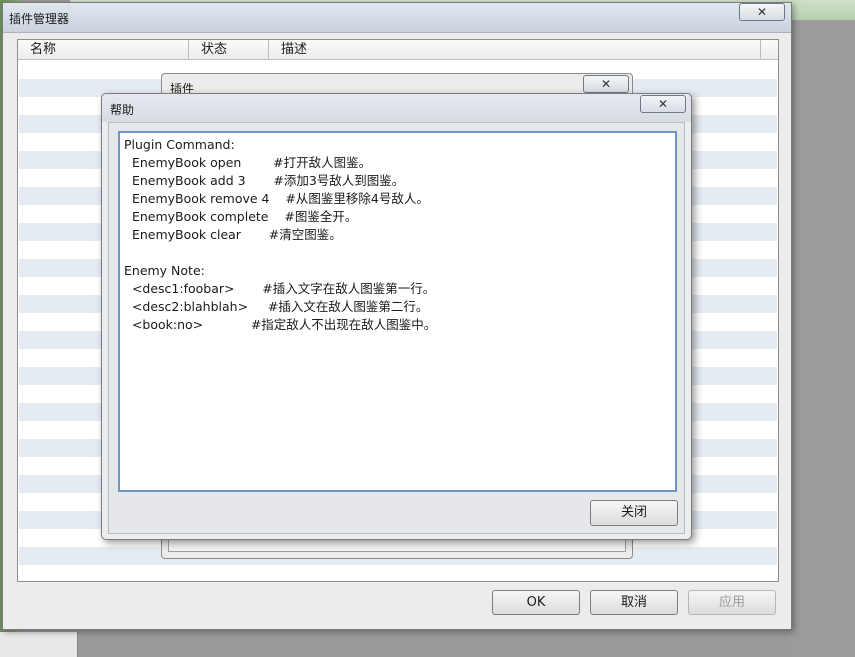  Describe the element at coordinates (39, 644) in the screenshot. I see `background-statusbar` at that location.